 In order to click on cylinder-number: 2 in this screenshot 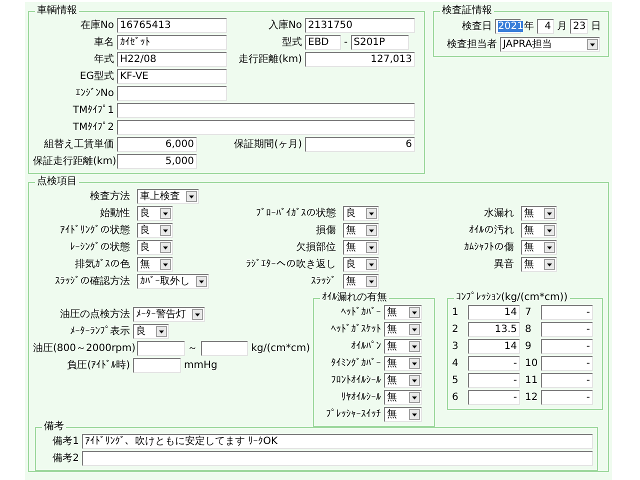, I will do `click(456, 330)`.